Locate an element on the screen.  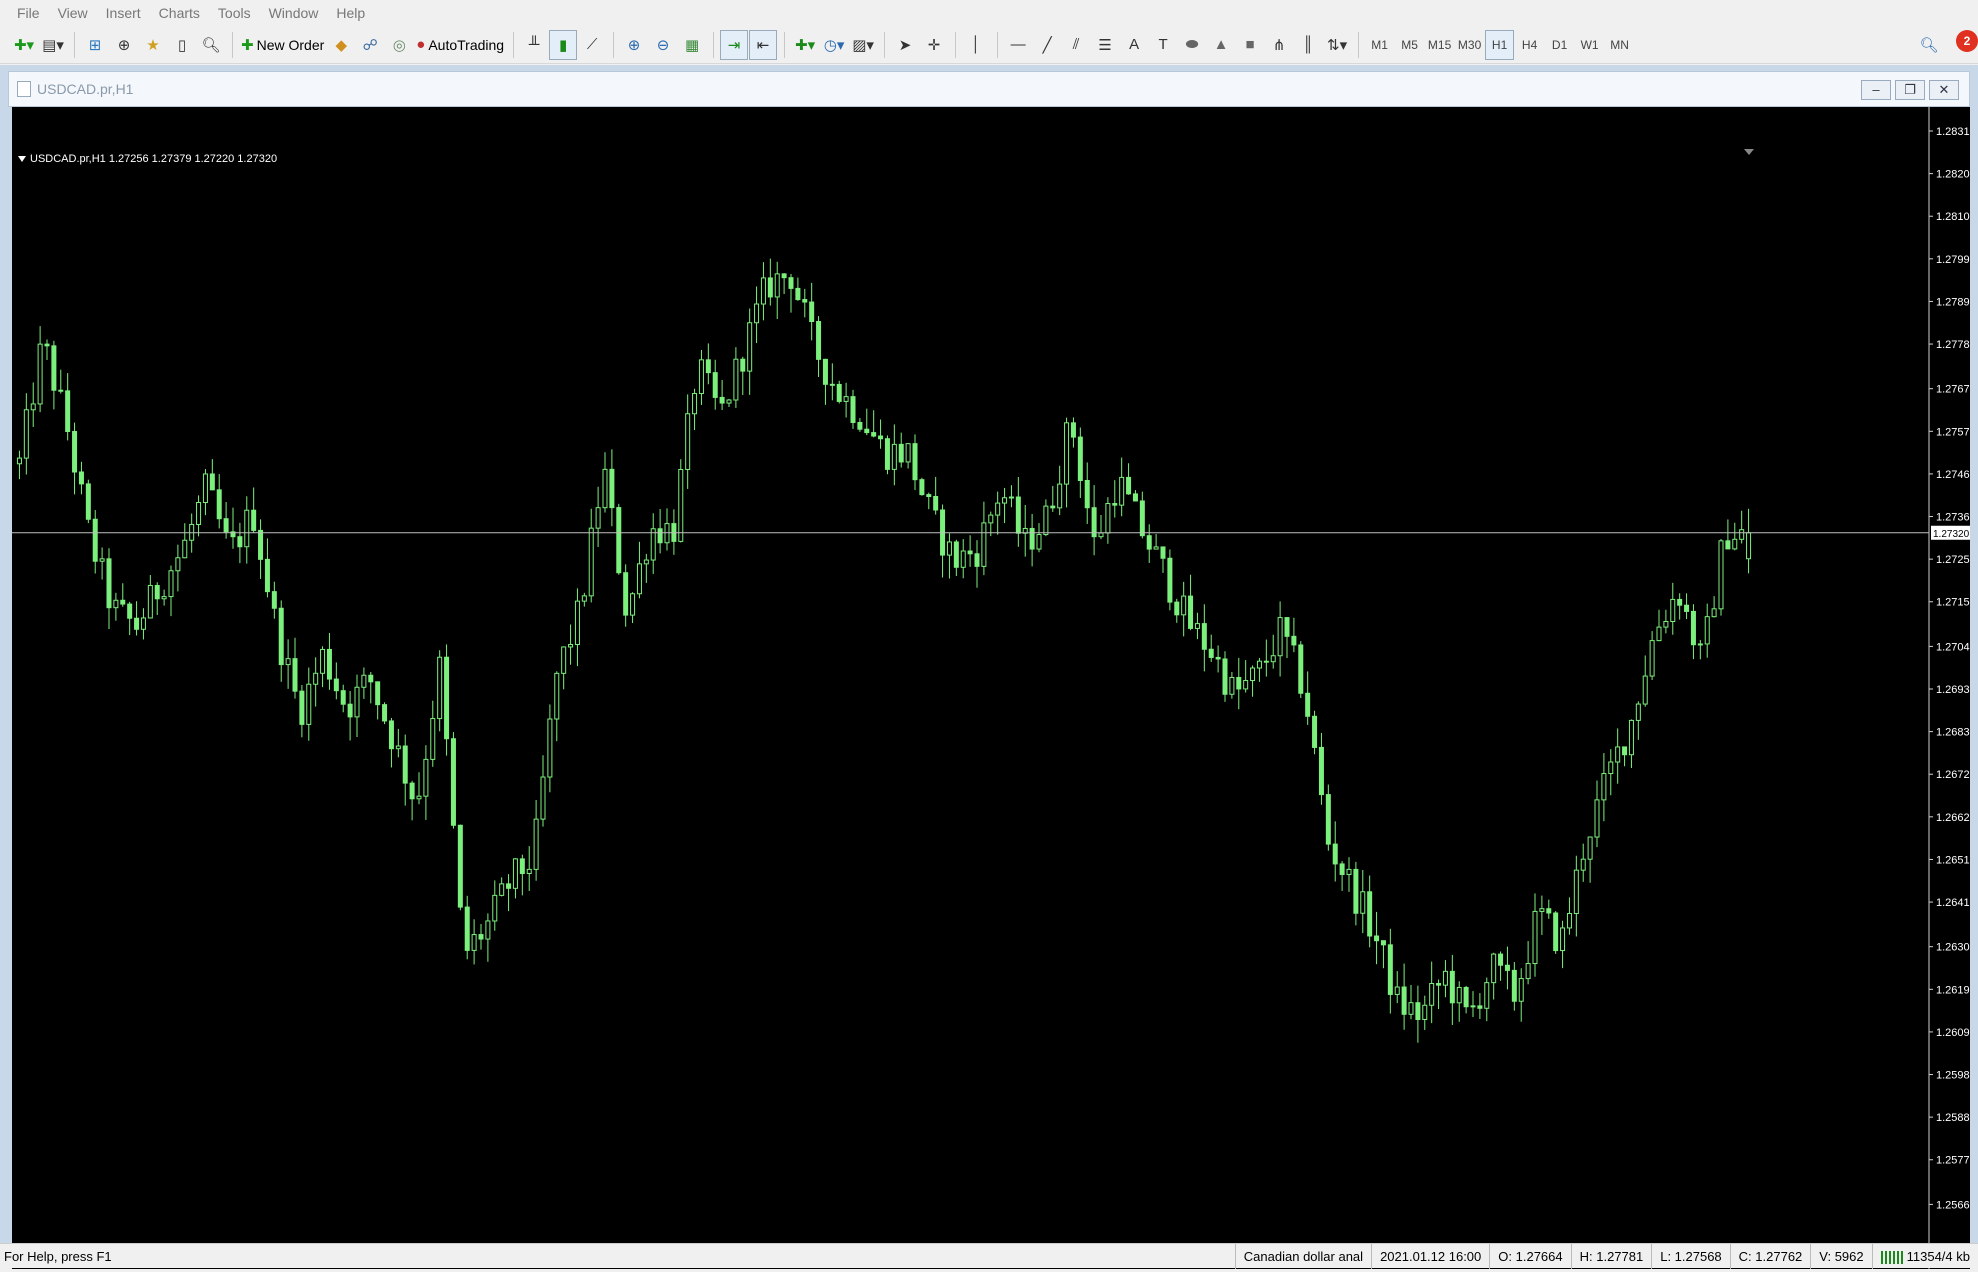
search-button: 🔍︎ is located at coordinates (1929, 45).